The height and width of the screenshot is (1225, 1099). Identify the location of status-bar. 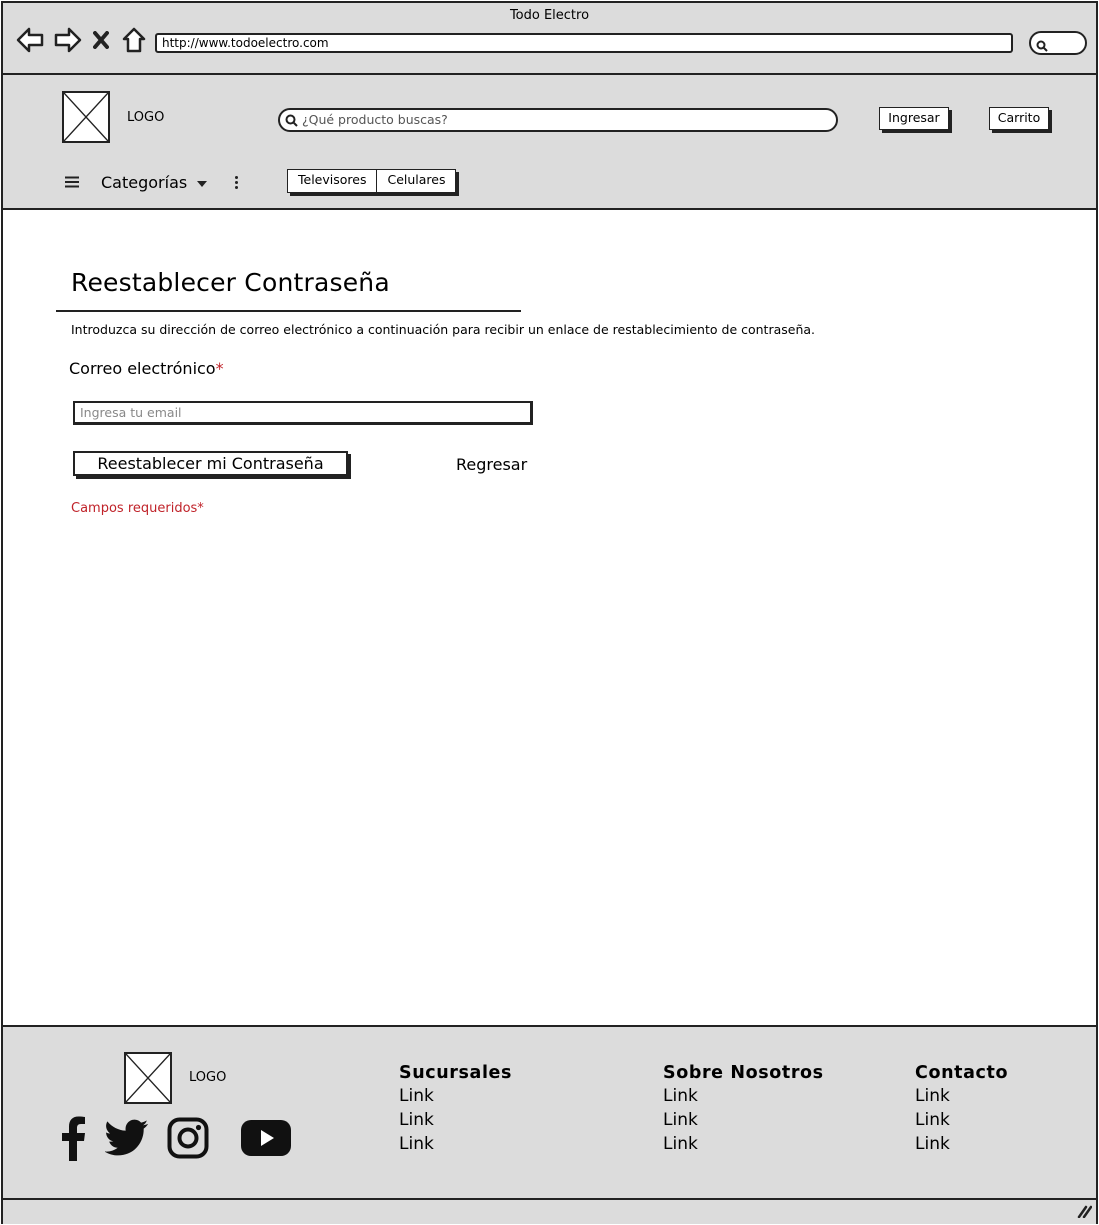
(549, 1212).